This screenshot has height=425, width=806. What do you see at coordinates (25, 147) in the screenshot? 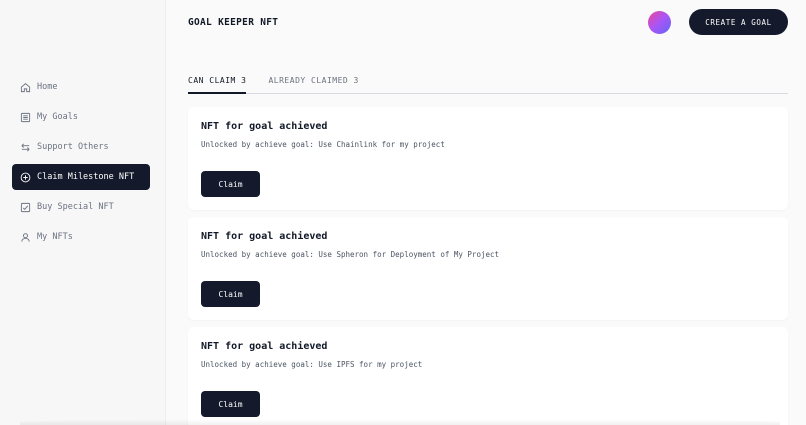
I see `arrows-exchange-icon` at bounding box center [25, 147].